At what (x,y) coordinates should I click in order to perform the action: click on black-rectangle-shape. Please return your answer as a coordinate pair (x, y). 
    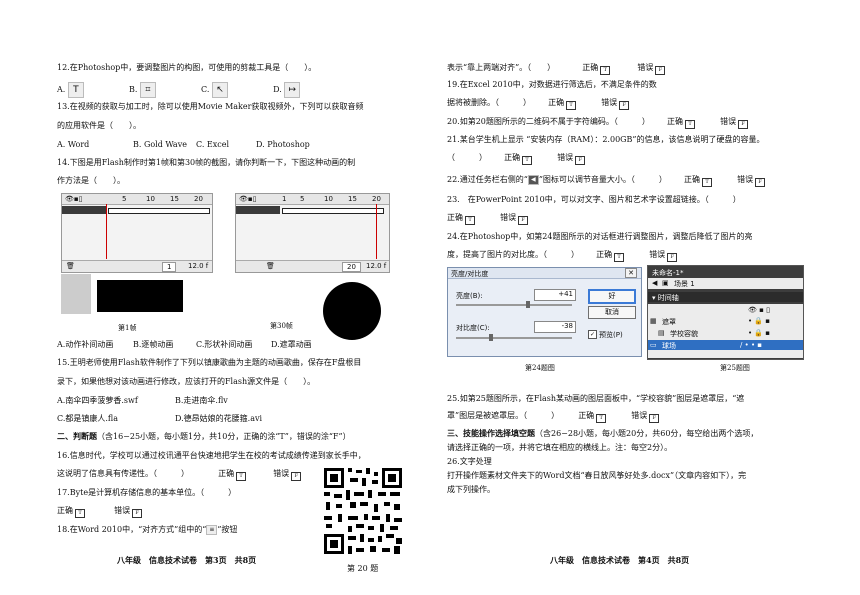
    Looking at the image, I should click on (140, 296).